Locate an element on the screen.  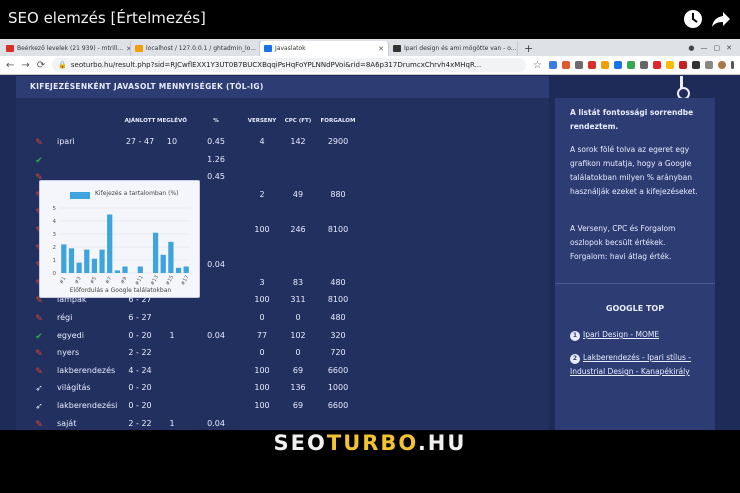
cell-pct: 0.45 is located at coordinates (216, 177).